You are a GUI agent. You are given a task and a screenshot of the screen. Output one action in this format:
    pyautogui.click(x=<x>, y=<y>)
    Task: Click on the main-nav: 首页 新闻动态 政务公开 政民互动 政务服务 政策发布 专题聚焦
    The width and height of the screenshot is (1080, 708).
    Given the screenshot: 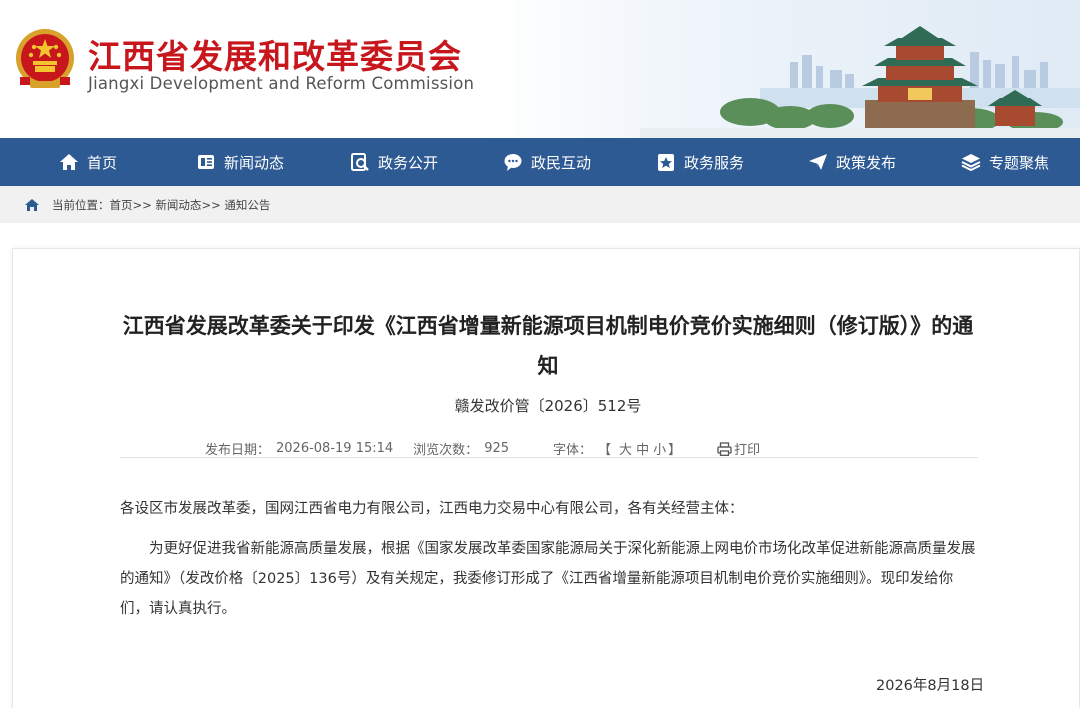 What is the action you would take?
    pyautogui.click(x=540, y=162)
    